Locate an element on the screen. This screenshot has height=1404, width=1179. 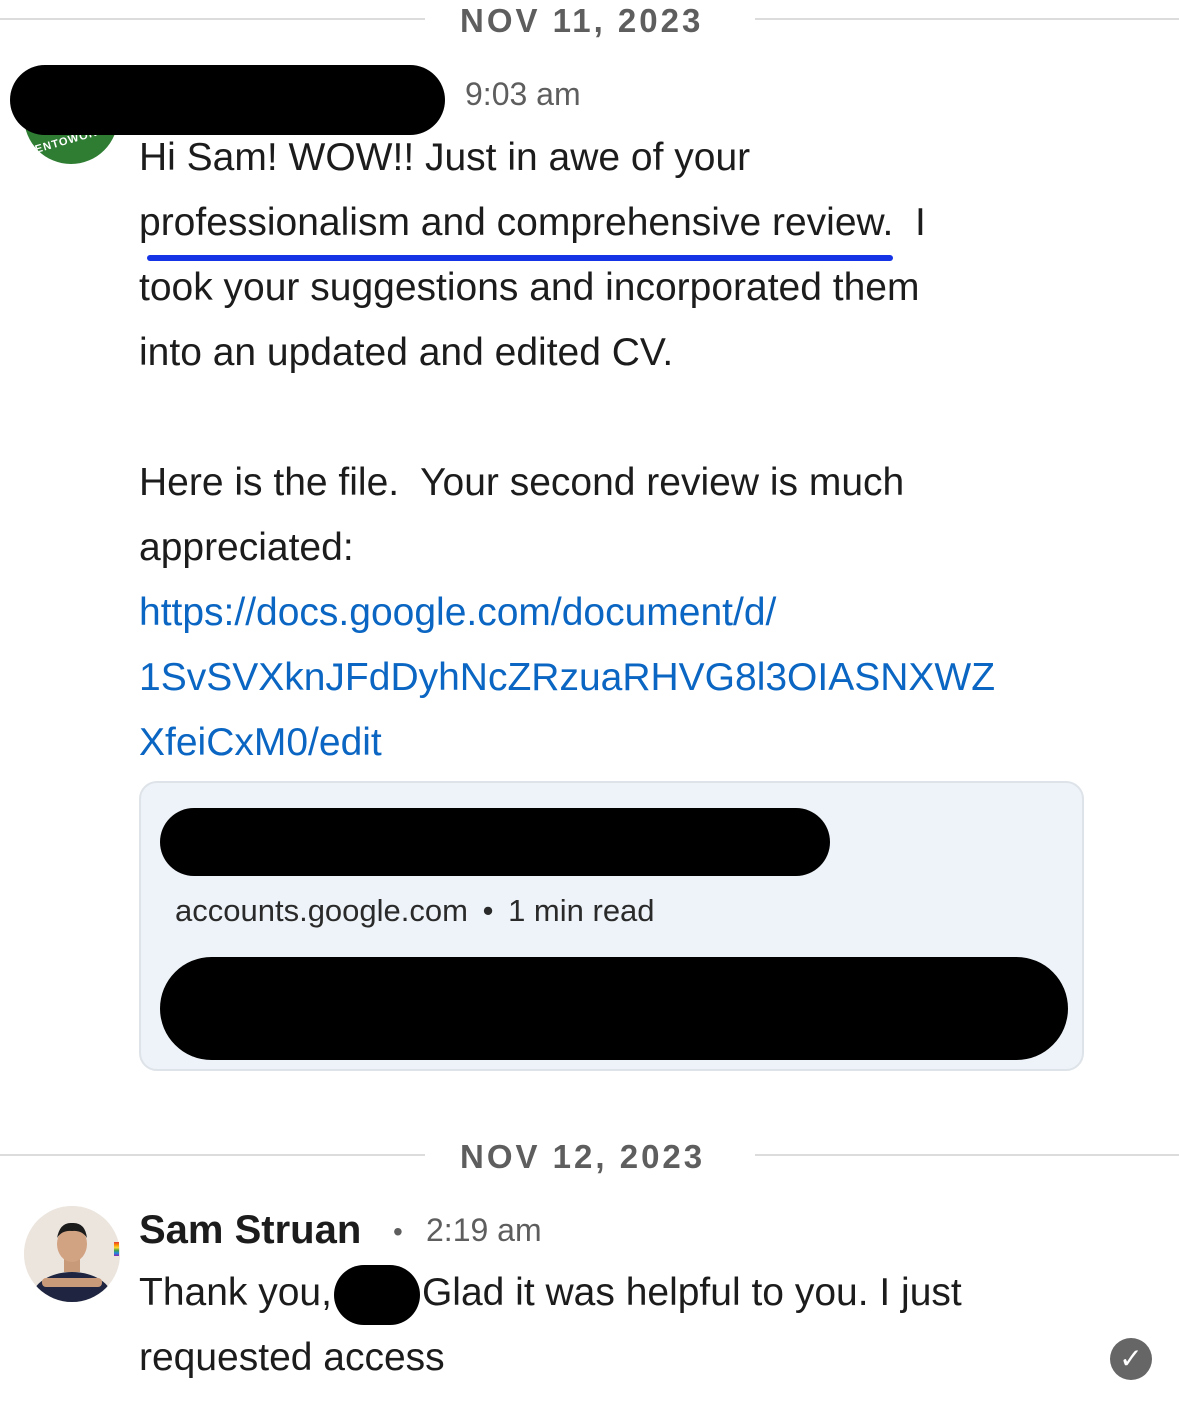
message-text: Glad it was helpful to you. I just is located at coordinates (691, 1292).